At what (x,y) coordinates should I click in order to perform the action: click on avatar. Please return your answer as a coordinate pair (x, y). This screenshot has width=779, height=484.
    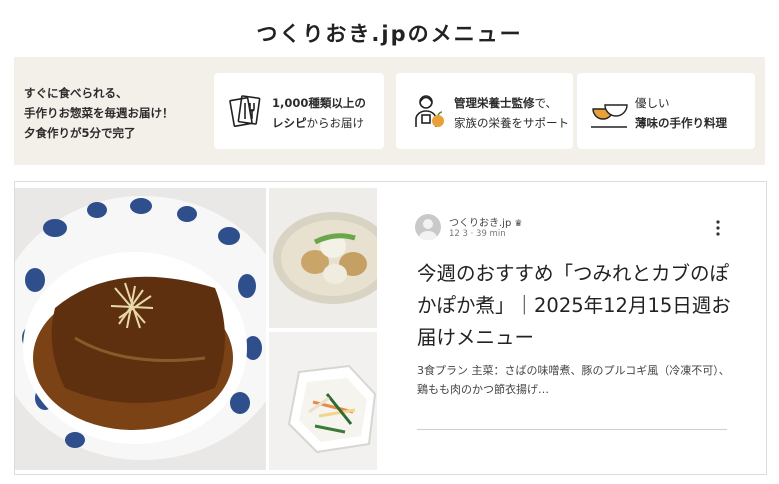
    Looking at the image, I should click on (428, 227).